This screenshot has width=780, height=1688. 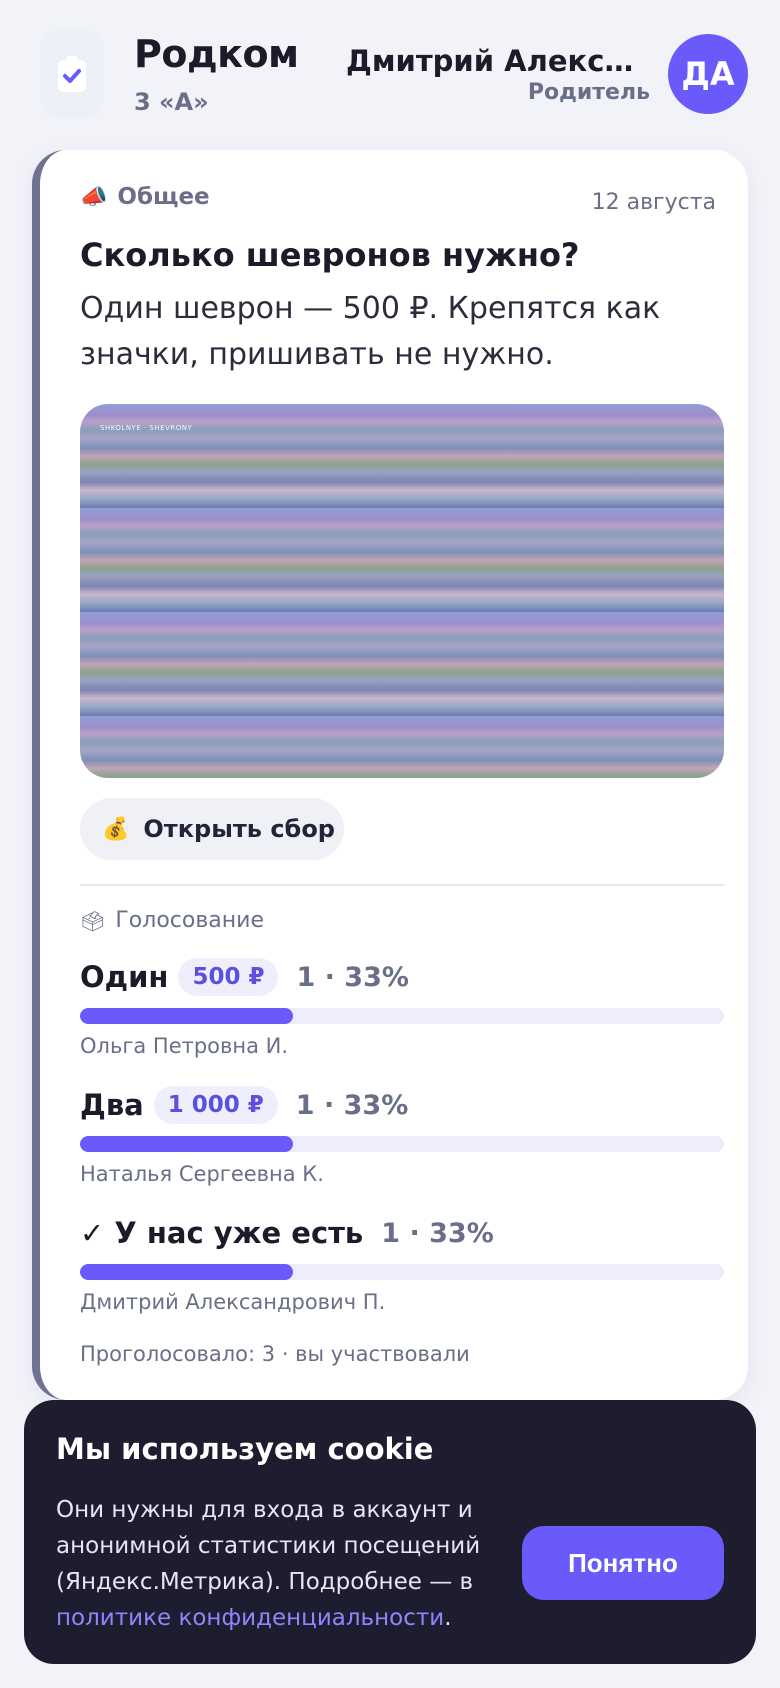 What do you see at coordinates (93, 920) in the screenshot?
I see `ballot-box-icon: 🗳` at bounding box center [93, 920].